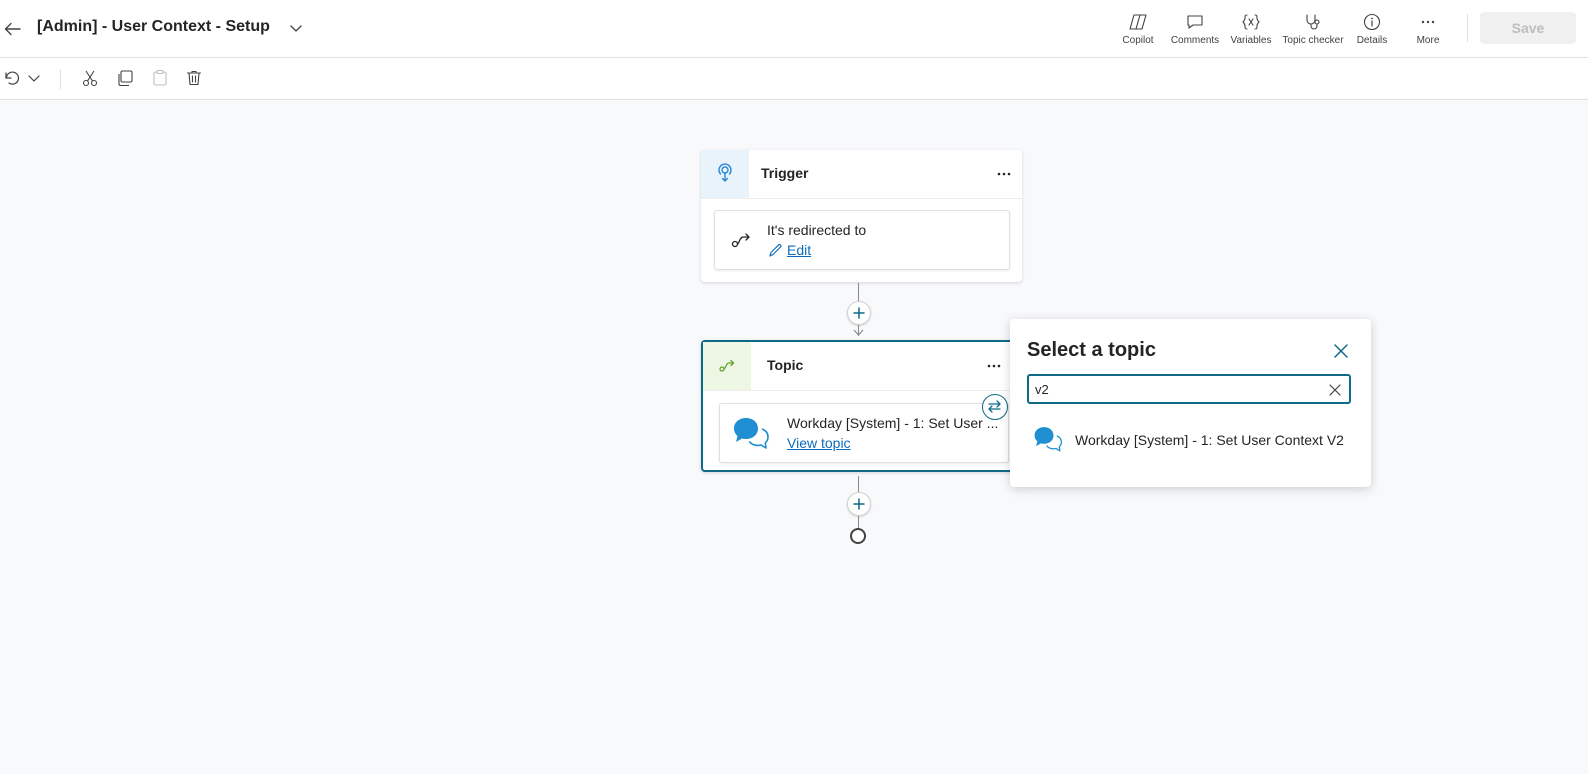  I want to click on trigger-condition-text: It's redirected to, so click(817, 230).